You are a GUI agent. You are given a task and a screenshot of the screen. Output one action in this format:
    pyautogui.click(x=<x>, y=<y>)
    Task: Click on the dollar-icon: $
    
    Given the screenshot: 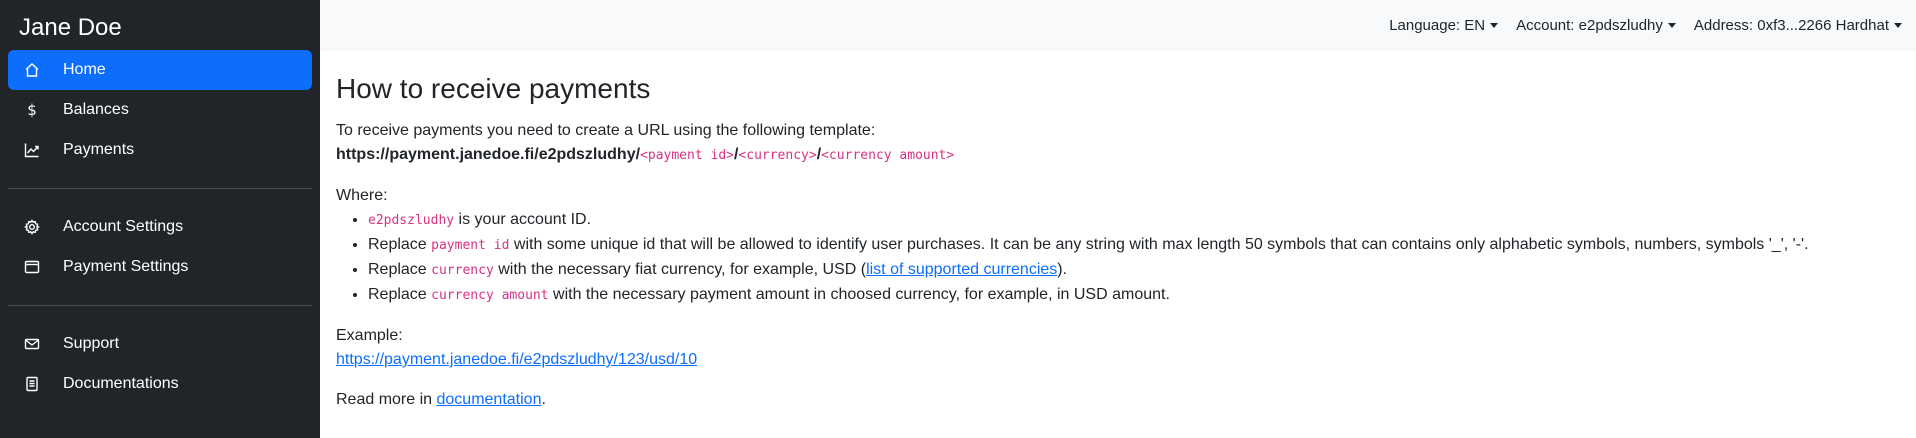 What is the action you would take?
    pyautogui.click(x=32, y=110)
    